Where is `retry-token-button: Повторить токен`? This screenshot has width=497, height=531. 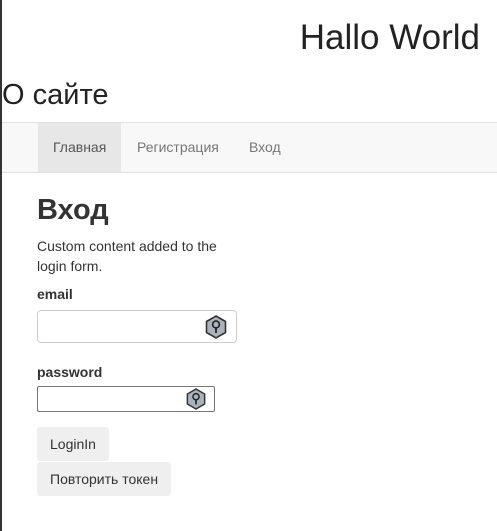 retry-token-button: Повторить токен is located at coordinates (104, 479).